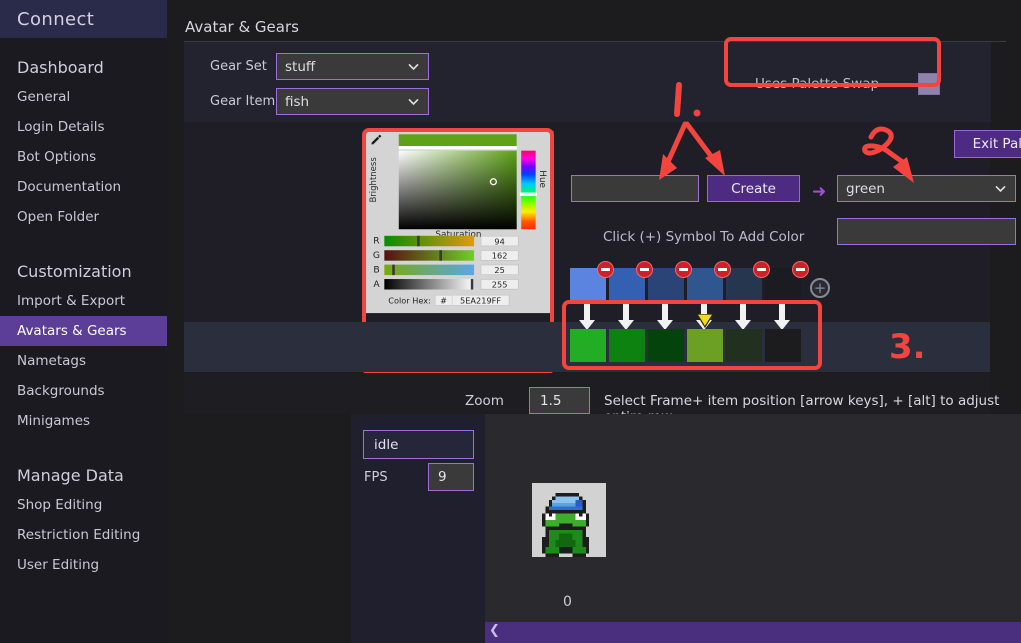 The width and height of the screenshot is (1021, 643). Describe the element at coordinates (243, 101) in the screenshot. I see `gear-item-label: Gear Item` at that location.